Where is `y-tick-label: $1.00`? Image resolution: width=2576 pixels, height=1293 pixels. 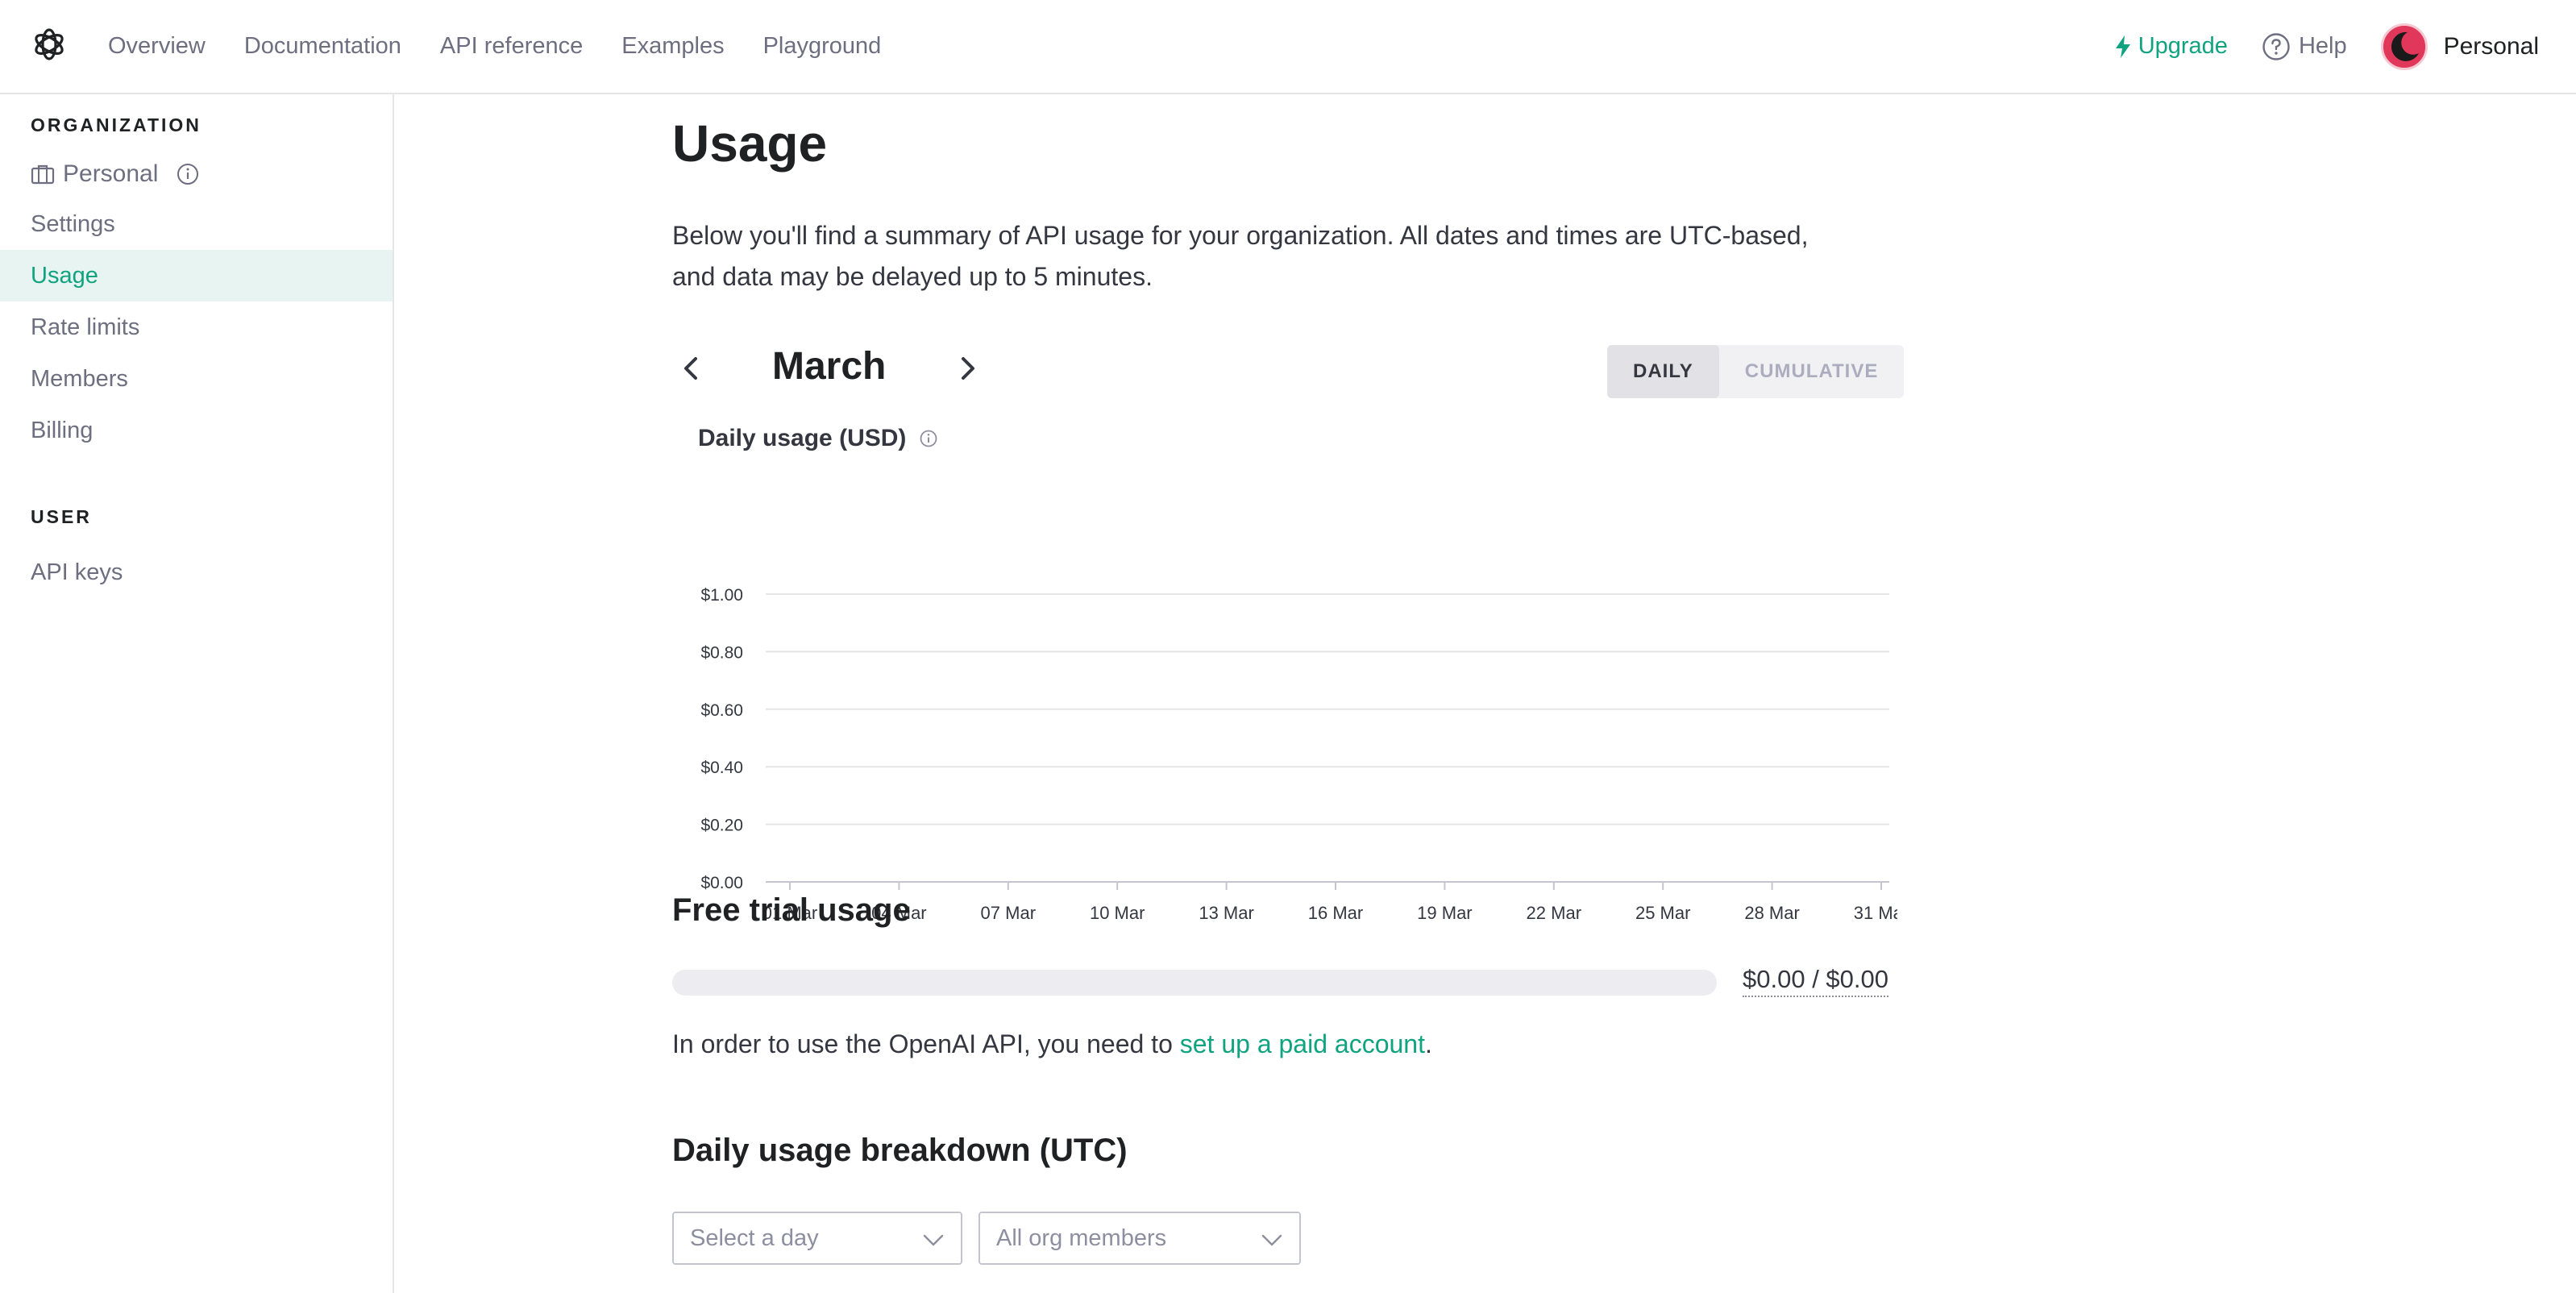
y-tick-label: $1.00 is located at coordinates (721, 595).